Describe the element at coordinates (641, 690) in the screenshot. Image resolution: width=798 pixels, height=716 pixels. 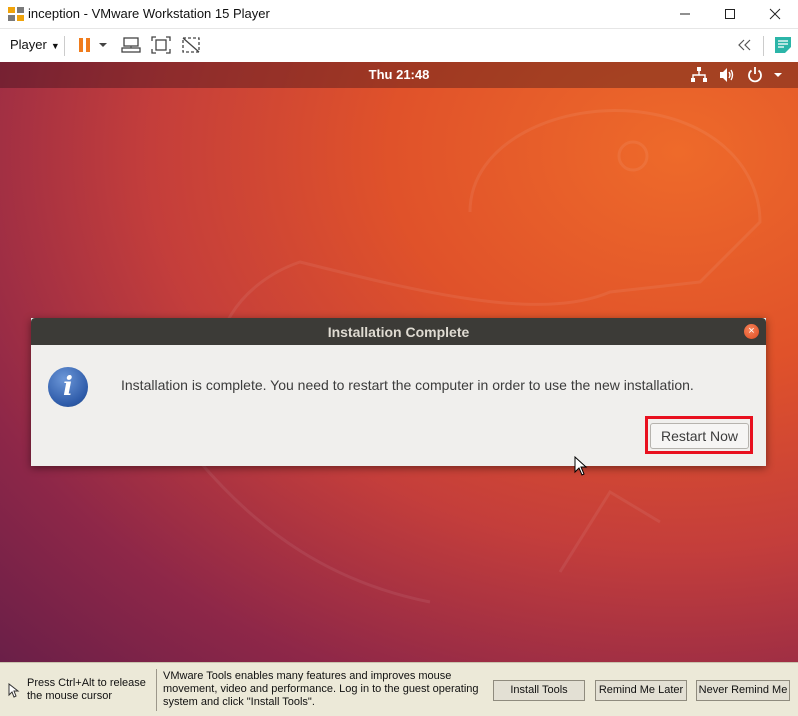
I see `remind-me-later-button: Remind Me Later` at that location.